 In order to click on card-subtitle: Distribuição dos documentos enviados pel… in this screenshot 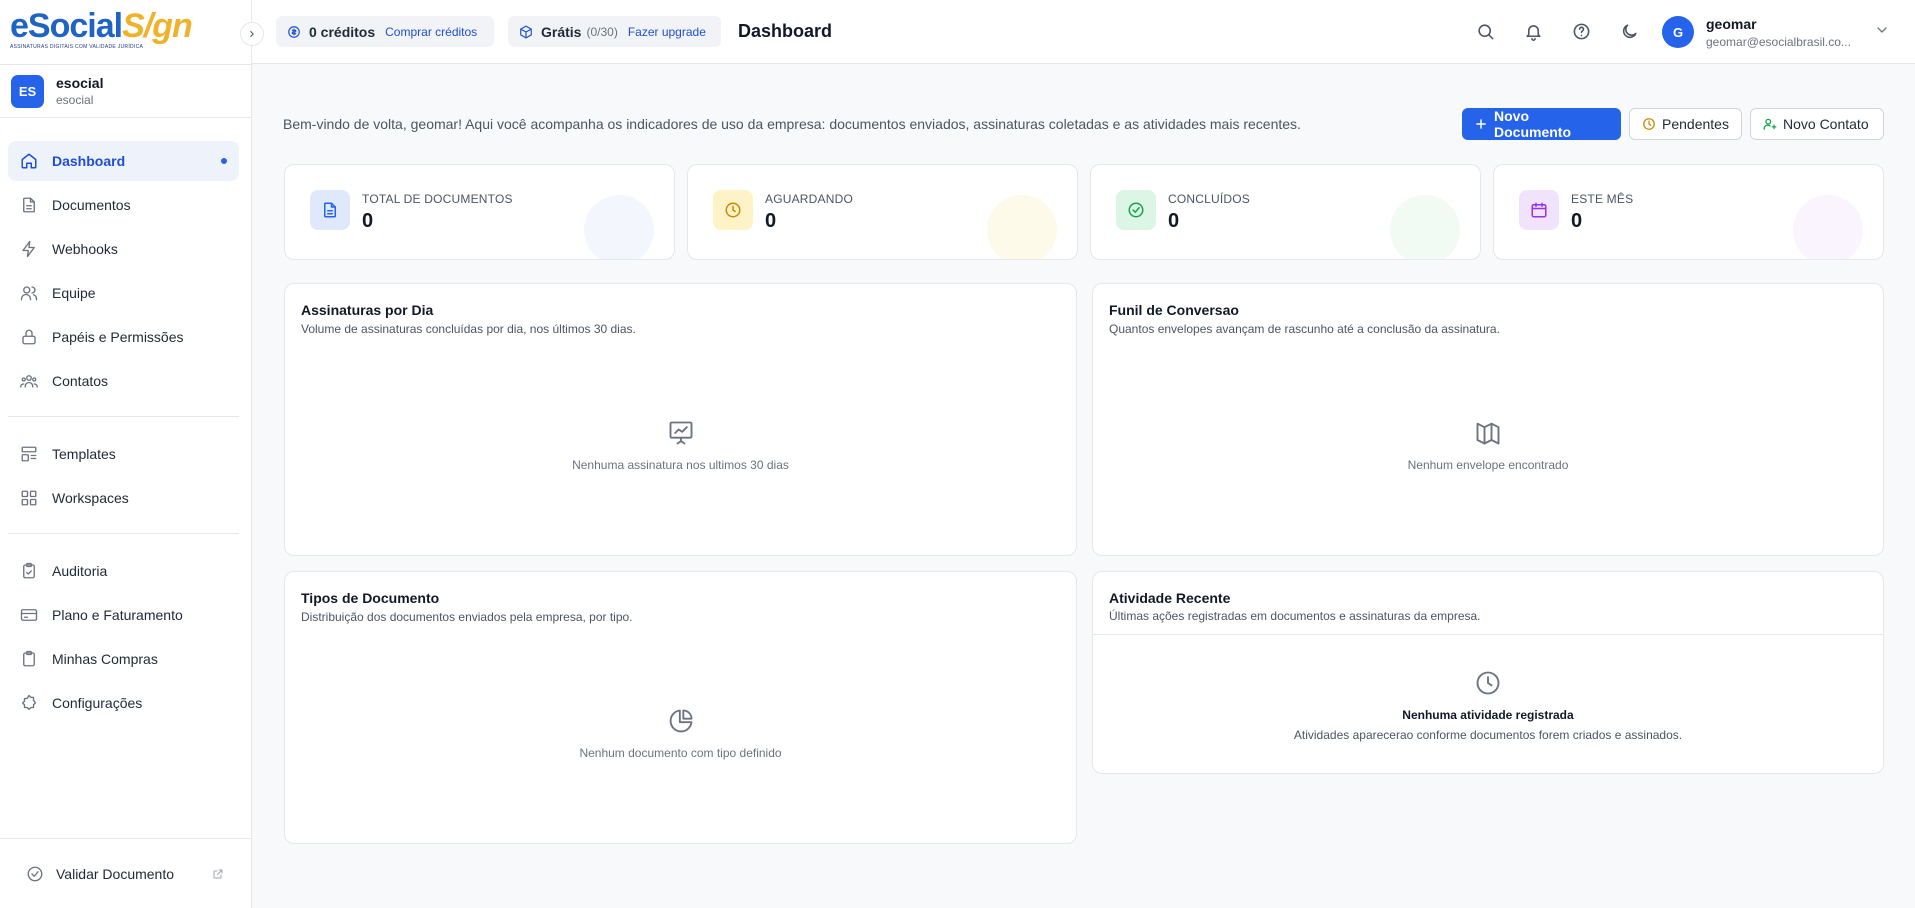, I will do `click(467, 617)`.